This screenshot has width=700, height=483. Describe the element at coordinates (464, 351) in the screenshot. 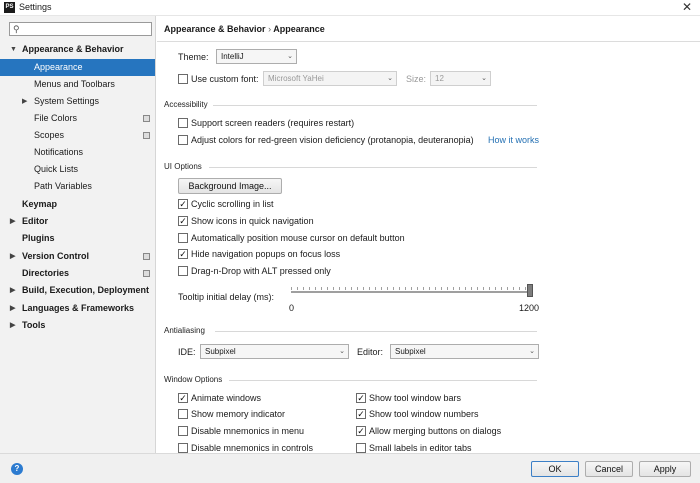

I see `editor-aa-select: Subpixel ⌄` at that location.